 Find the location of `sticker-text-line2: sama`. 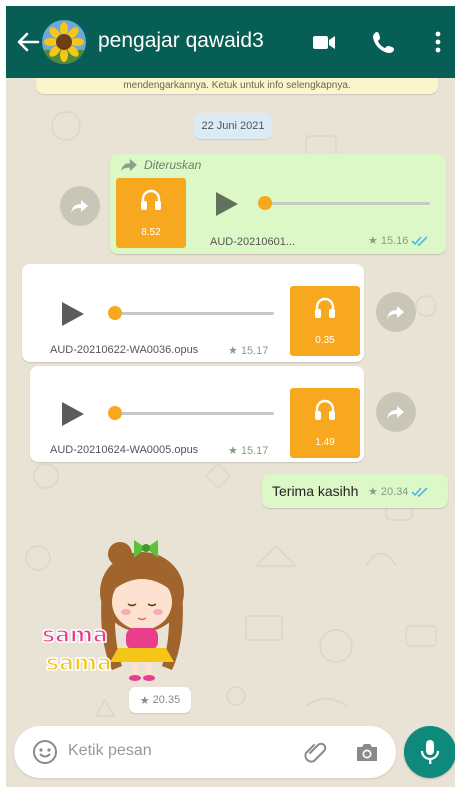

sticker-text-line2: sama is located at coordinates (79, 663).